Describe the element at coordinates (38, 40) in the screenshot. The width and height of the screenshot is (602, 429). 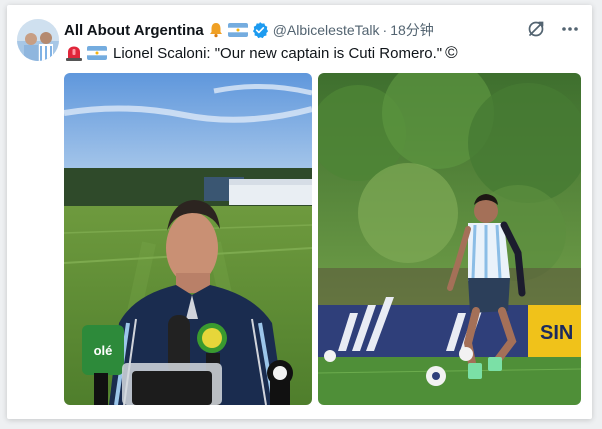
I see `avatar` at that location.